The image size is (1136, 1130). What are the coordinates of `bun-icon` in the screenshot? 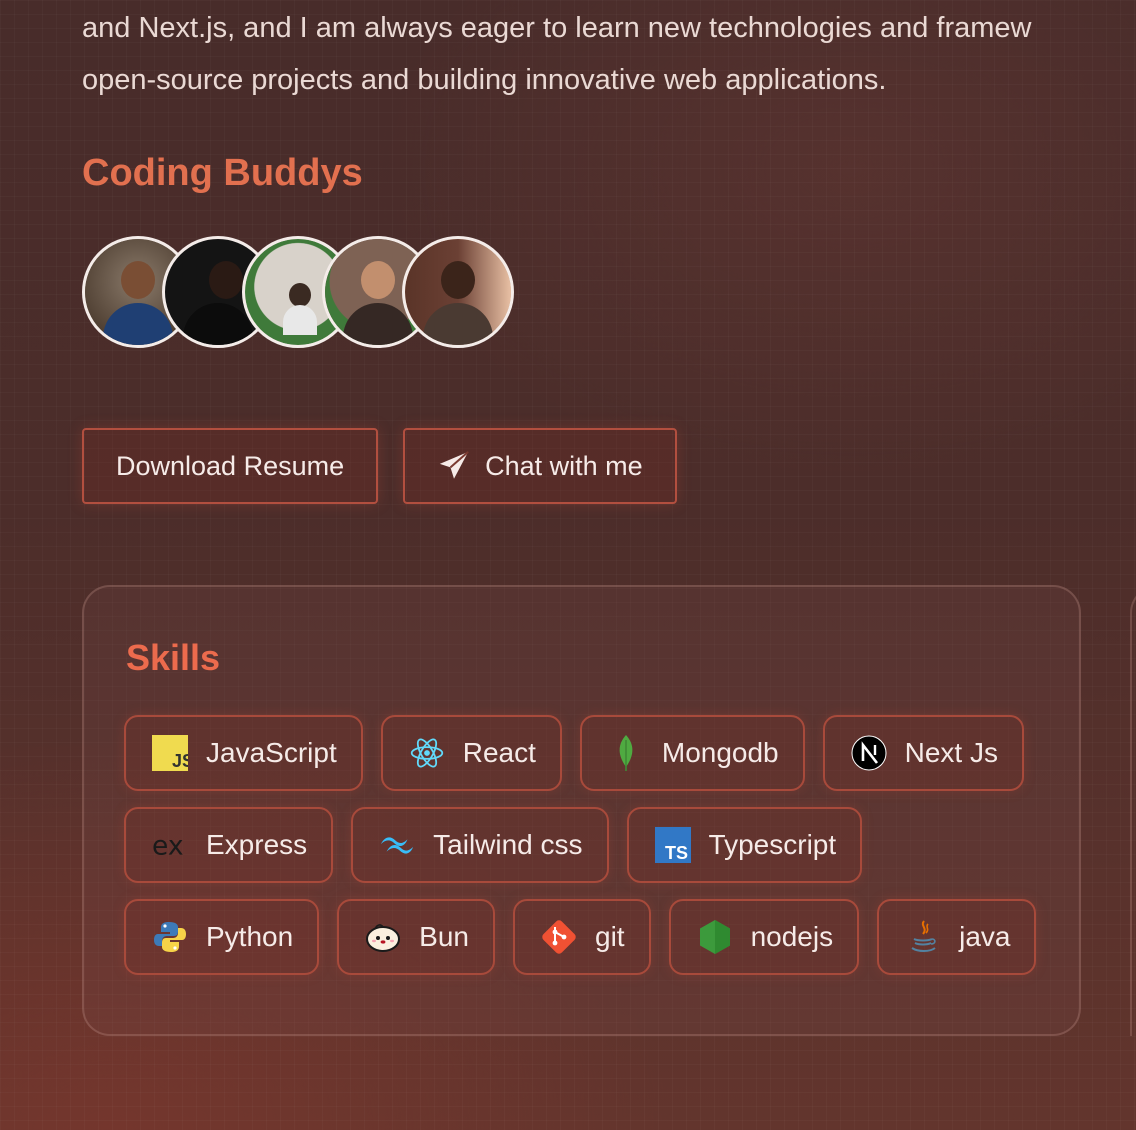 It's located at (383, 937).